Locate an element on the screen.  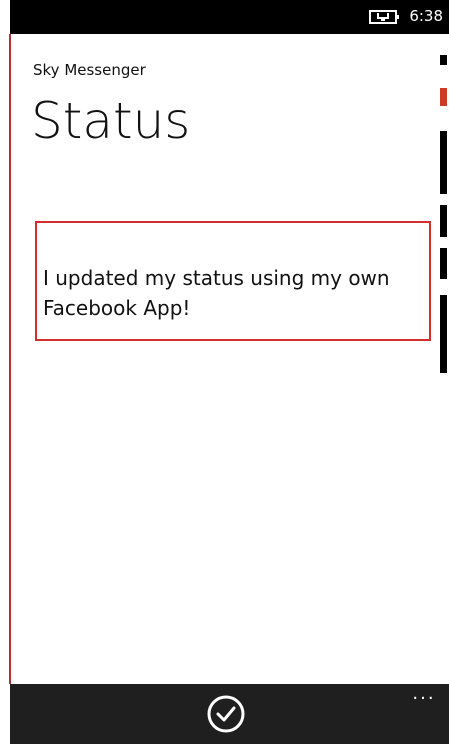
left-edge-accent is located at coordinates (10, 359).